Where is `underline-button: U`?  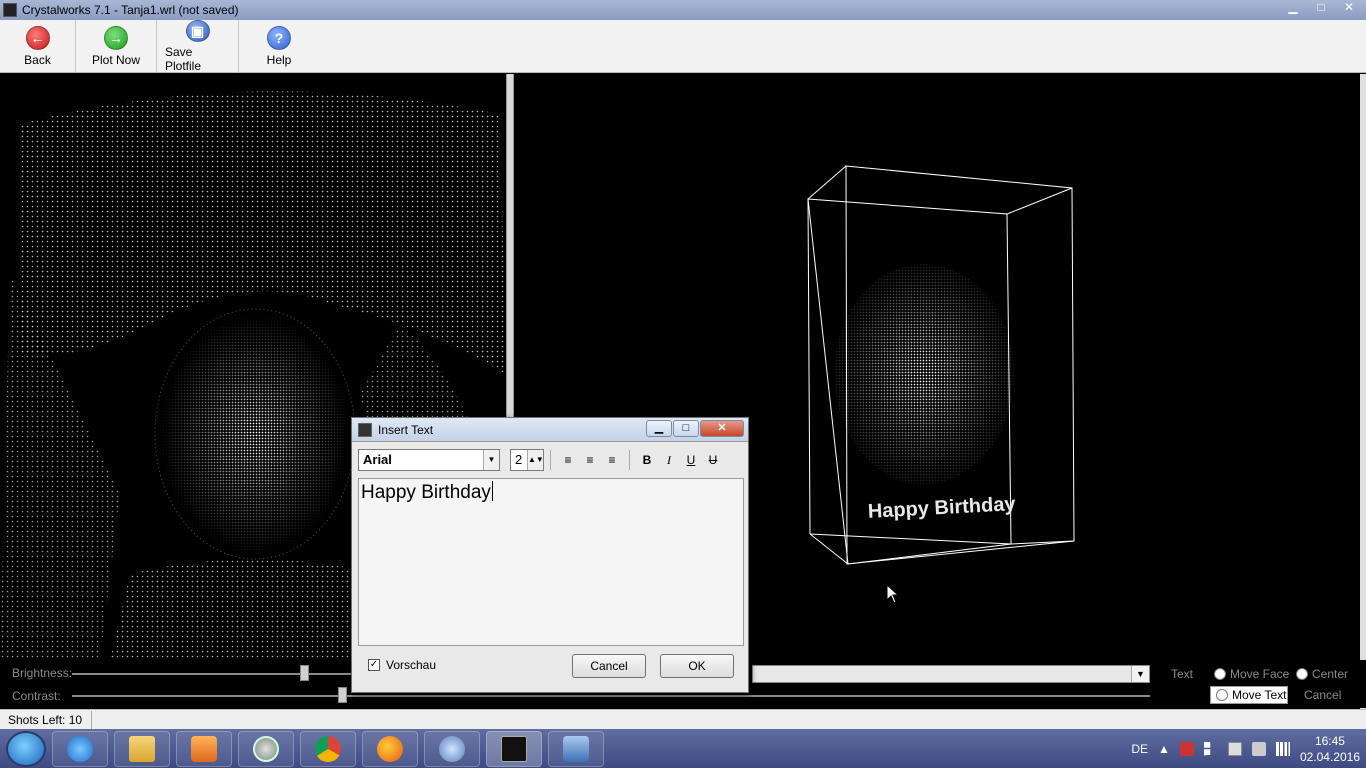 underline-button: U is located at coordinates (691, 460).